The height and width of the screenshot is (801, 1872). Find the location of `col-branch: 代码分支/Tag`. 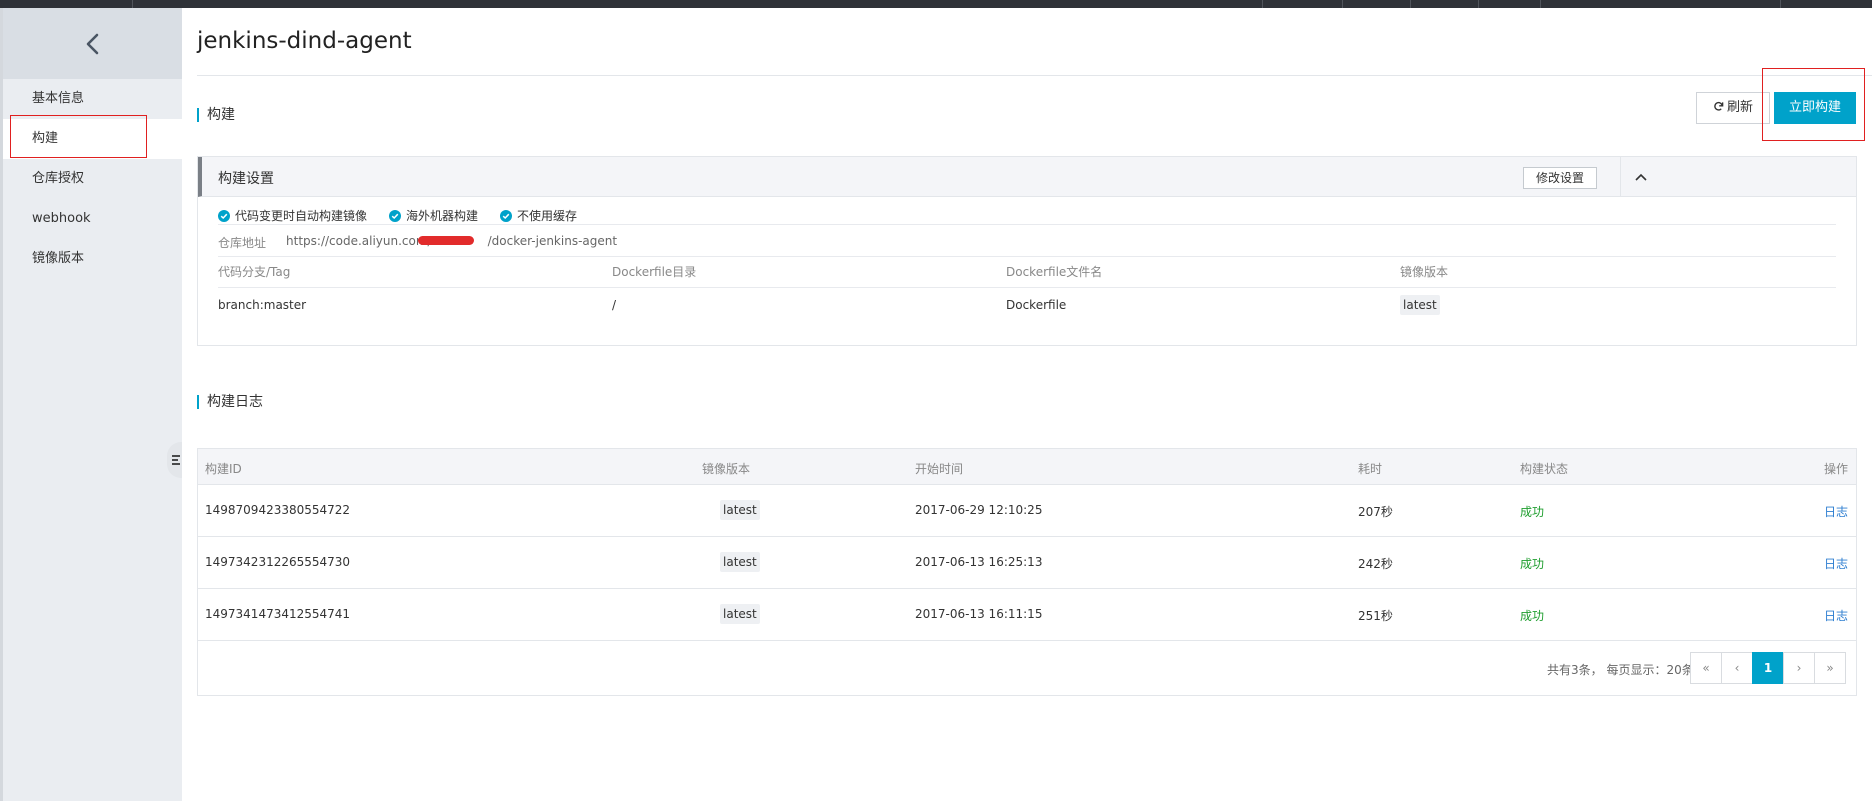

col-branch: 代码分支/Tag is located at coordinates (254, 272).